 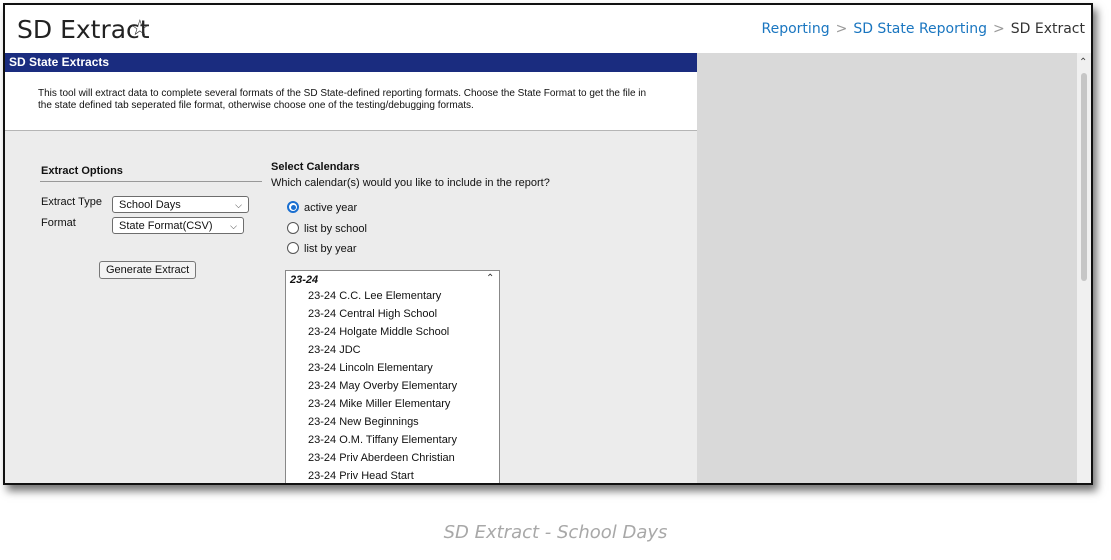 What do you see at coordinates (82, 171) in the screenshot?
I see `extract-options-heading: Extract Options` at bounding box center [82, 171].